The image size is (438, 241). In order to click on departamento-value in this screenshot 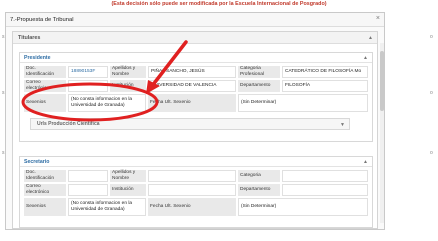, I will do `click(325, 190)`.